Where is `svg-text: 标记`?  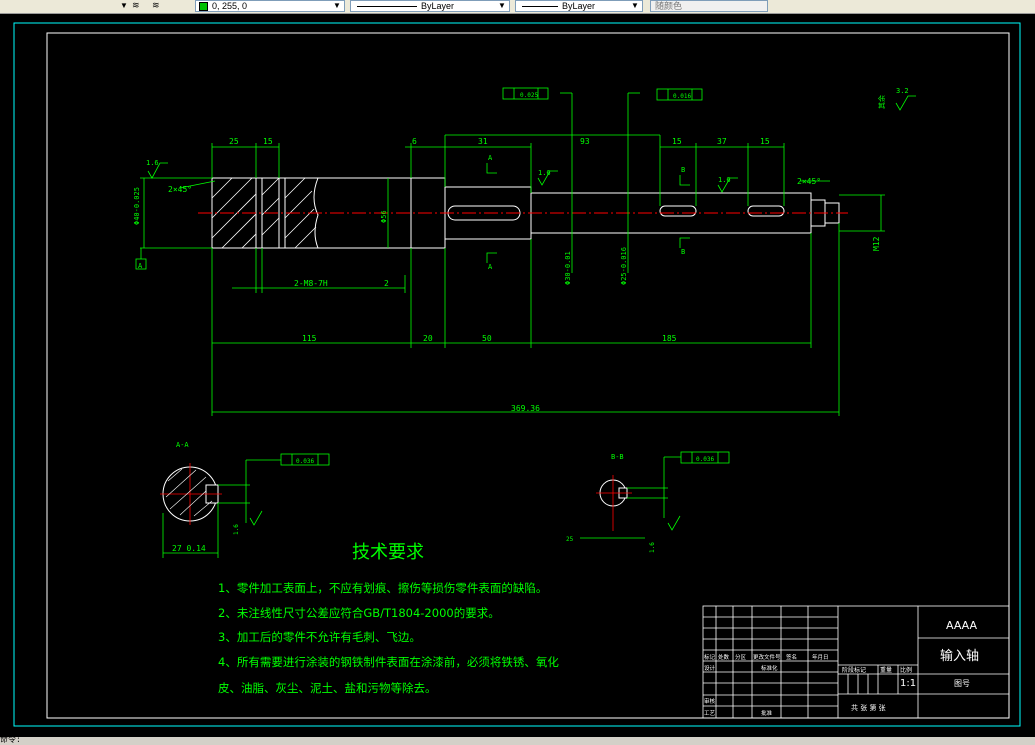
svg-text: 标记 is located at coordinates (710, 657).